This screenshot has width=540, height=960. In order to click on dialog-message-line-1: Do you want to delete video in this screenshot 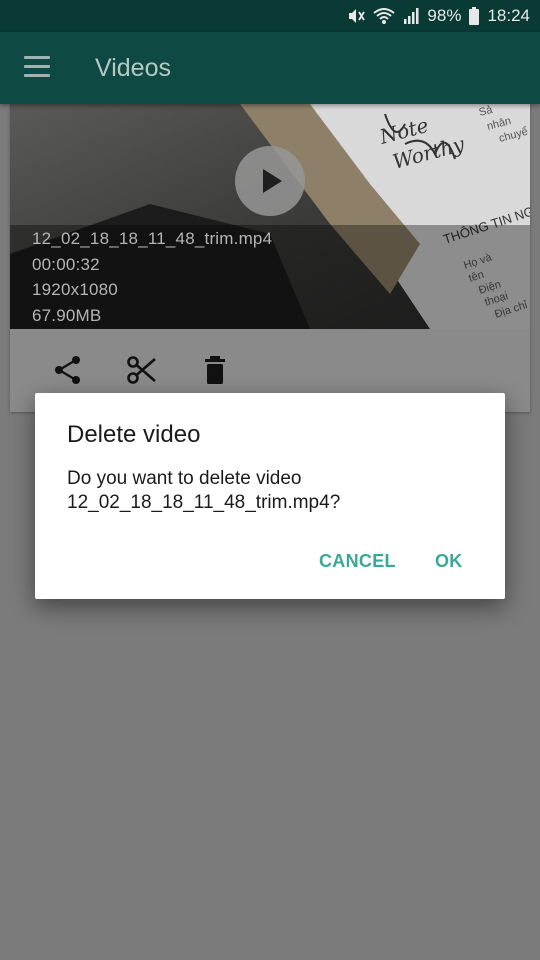, I will do `click(184, 478)`.